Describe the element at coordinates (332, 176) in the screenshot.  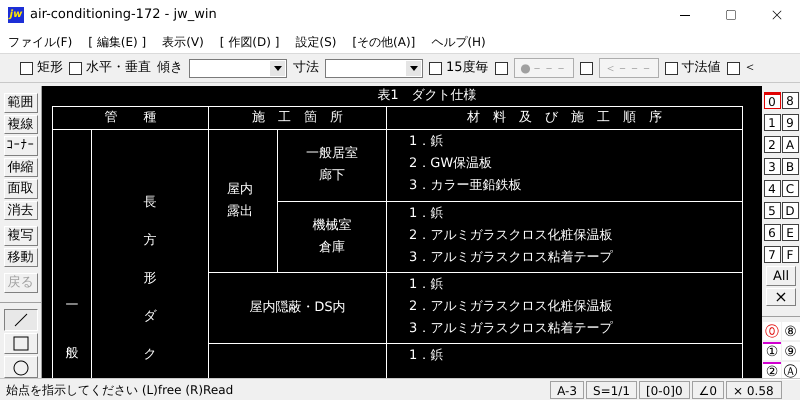
I see `room-label: 廊下` at that location.